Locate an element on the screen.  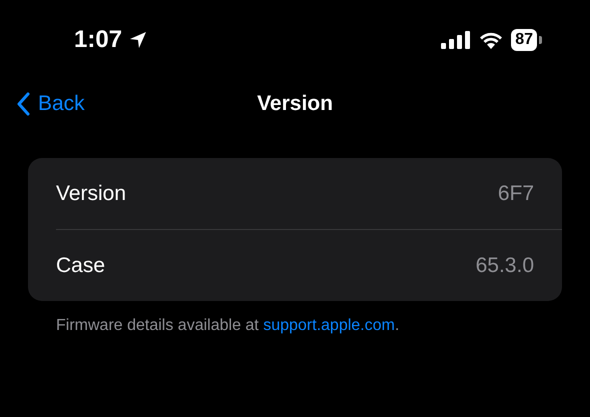
row-label: Version is located at coordinates (91, 194).